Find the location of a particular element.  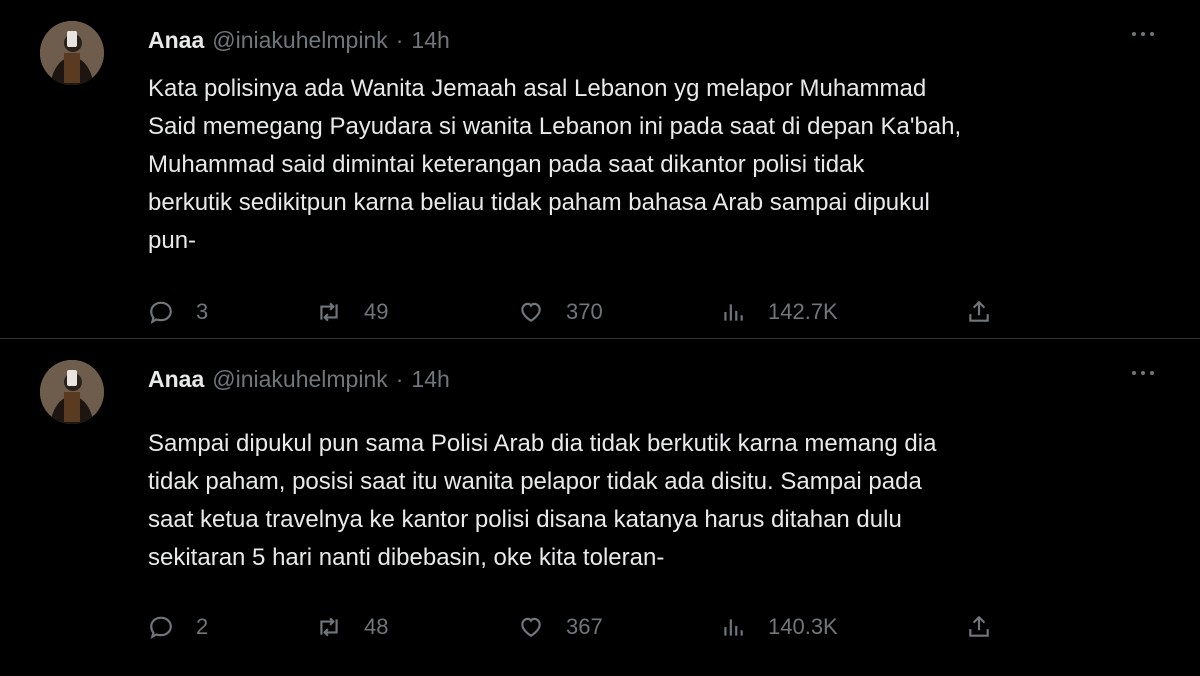

like-count: 370 is located at coordinates (584, 311).